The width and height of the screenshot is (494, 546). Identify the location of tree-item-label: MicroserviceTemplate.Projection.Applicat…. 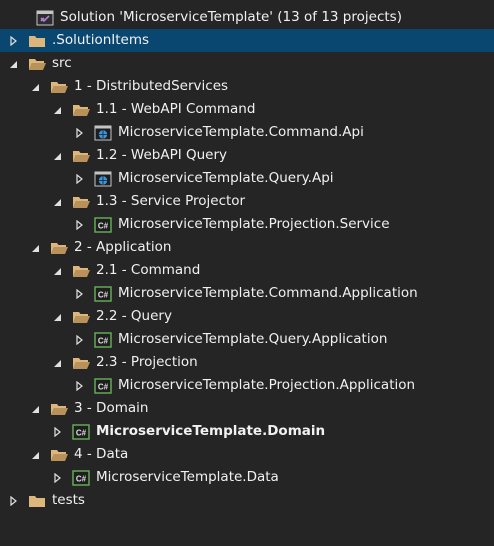
(267, 385).